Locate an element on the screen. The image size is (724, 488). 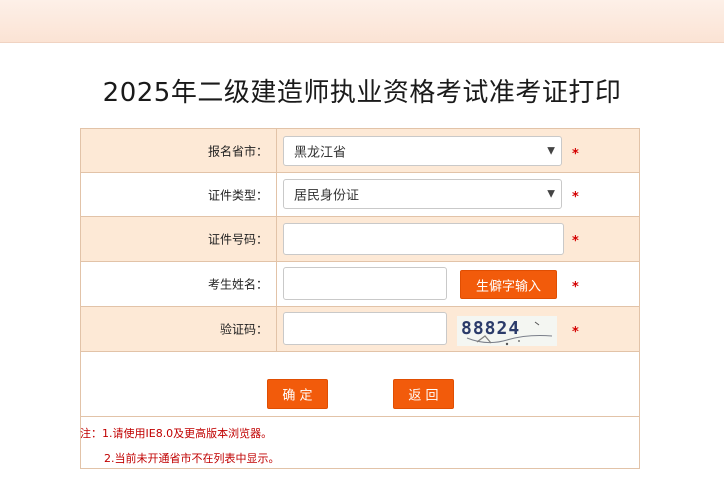
id-number-label-cell: 证件号码： is located at coordinates (179, 239).